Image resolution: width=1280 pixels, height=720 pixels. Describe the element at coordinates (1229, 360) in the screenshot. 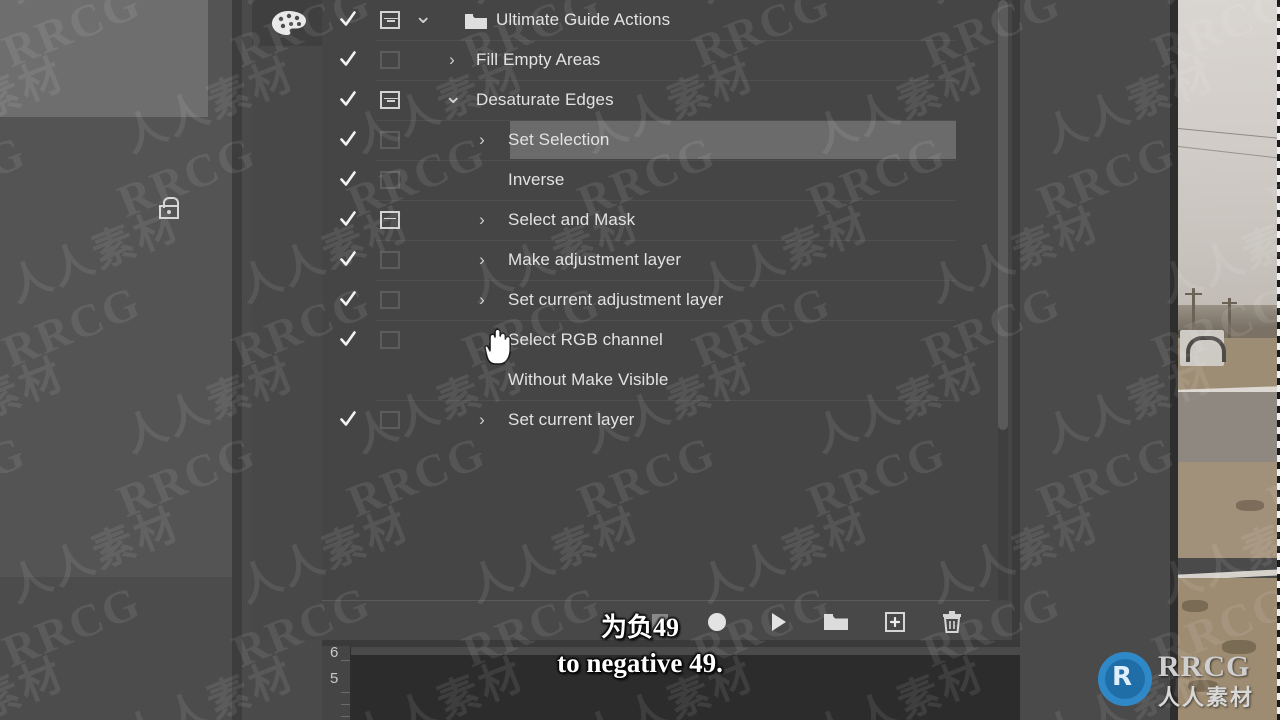

I see `photo-preview` at that location.